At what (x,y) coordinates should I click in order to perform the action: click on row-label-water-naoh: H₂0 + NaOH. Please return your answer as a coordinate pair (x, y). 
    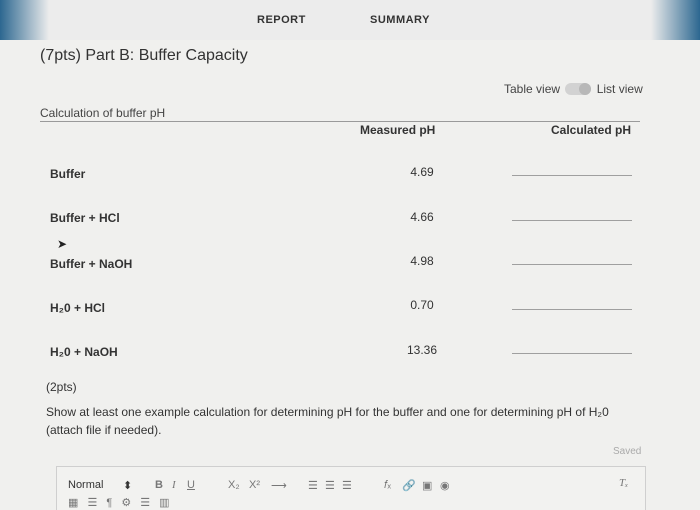
    Looking at the image, I should click on (84, 352).